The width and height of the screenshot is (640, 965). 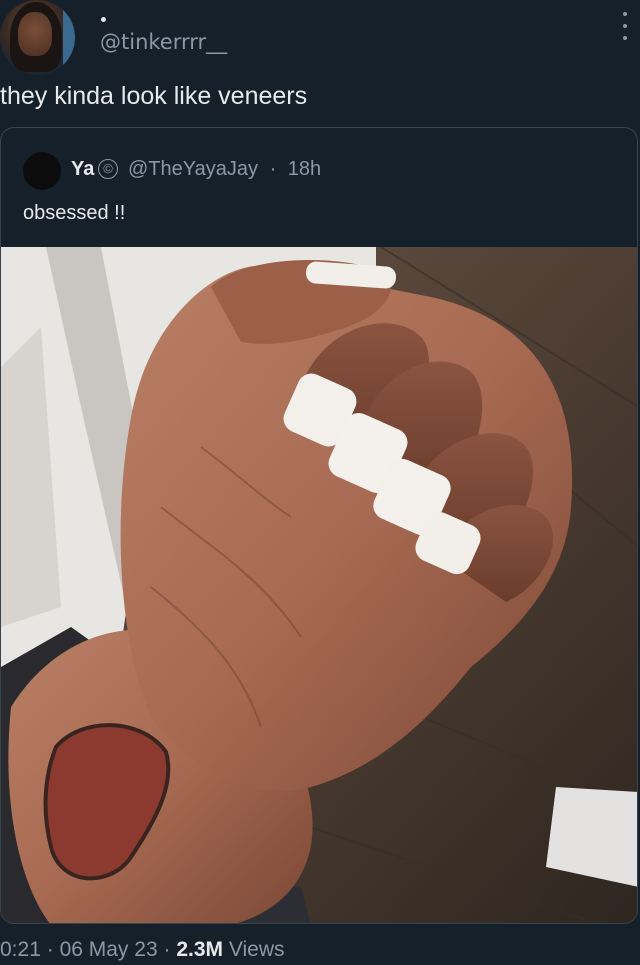 I want to click on copyright-icon: ©, so click(x=108, y=169).